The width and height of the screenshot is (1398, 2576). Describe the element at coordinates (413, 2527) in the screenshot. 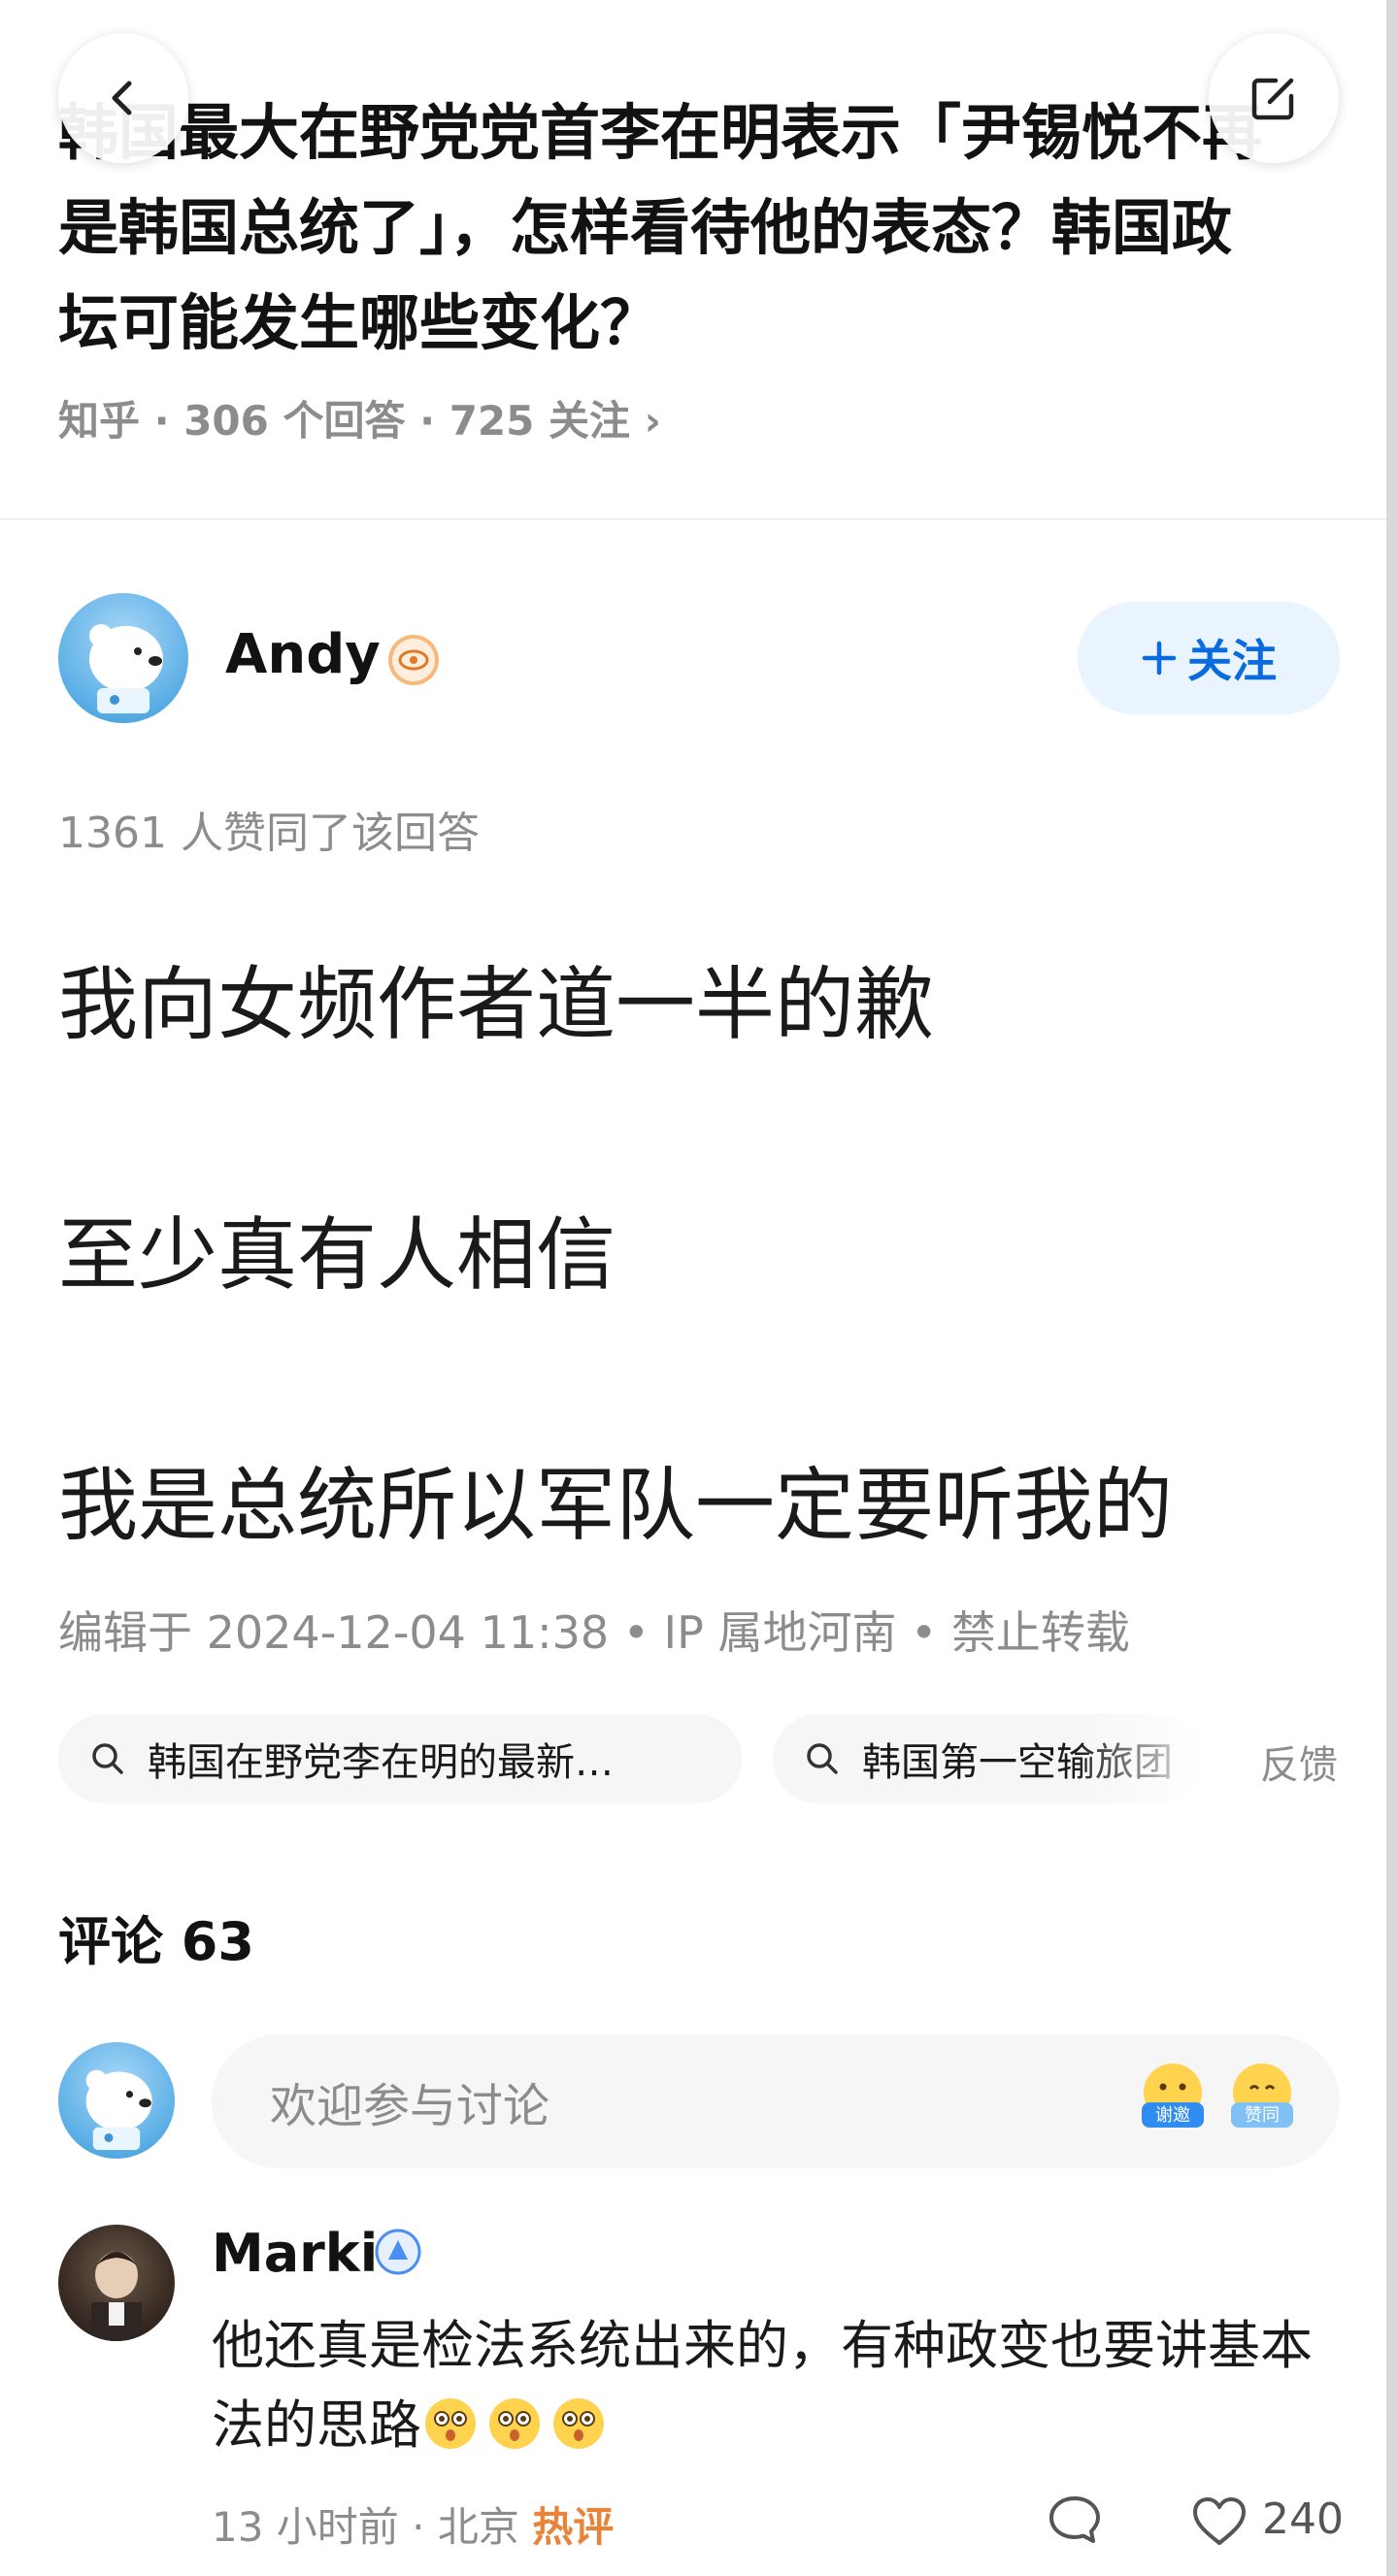

I see `comment-meta: 13 小时前 · 北京 热评` at that location.